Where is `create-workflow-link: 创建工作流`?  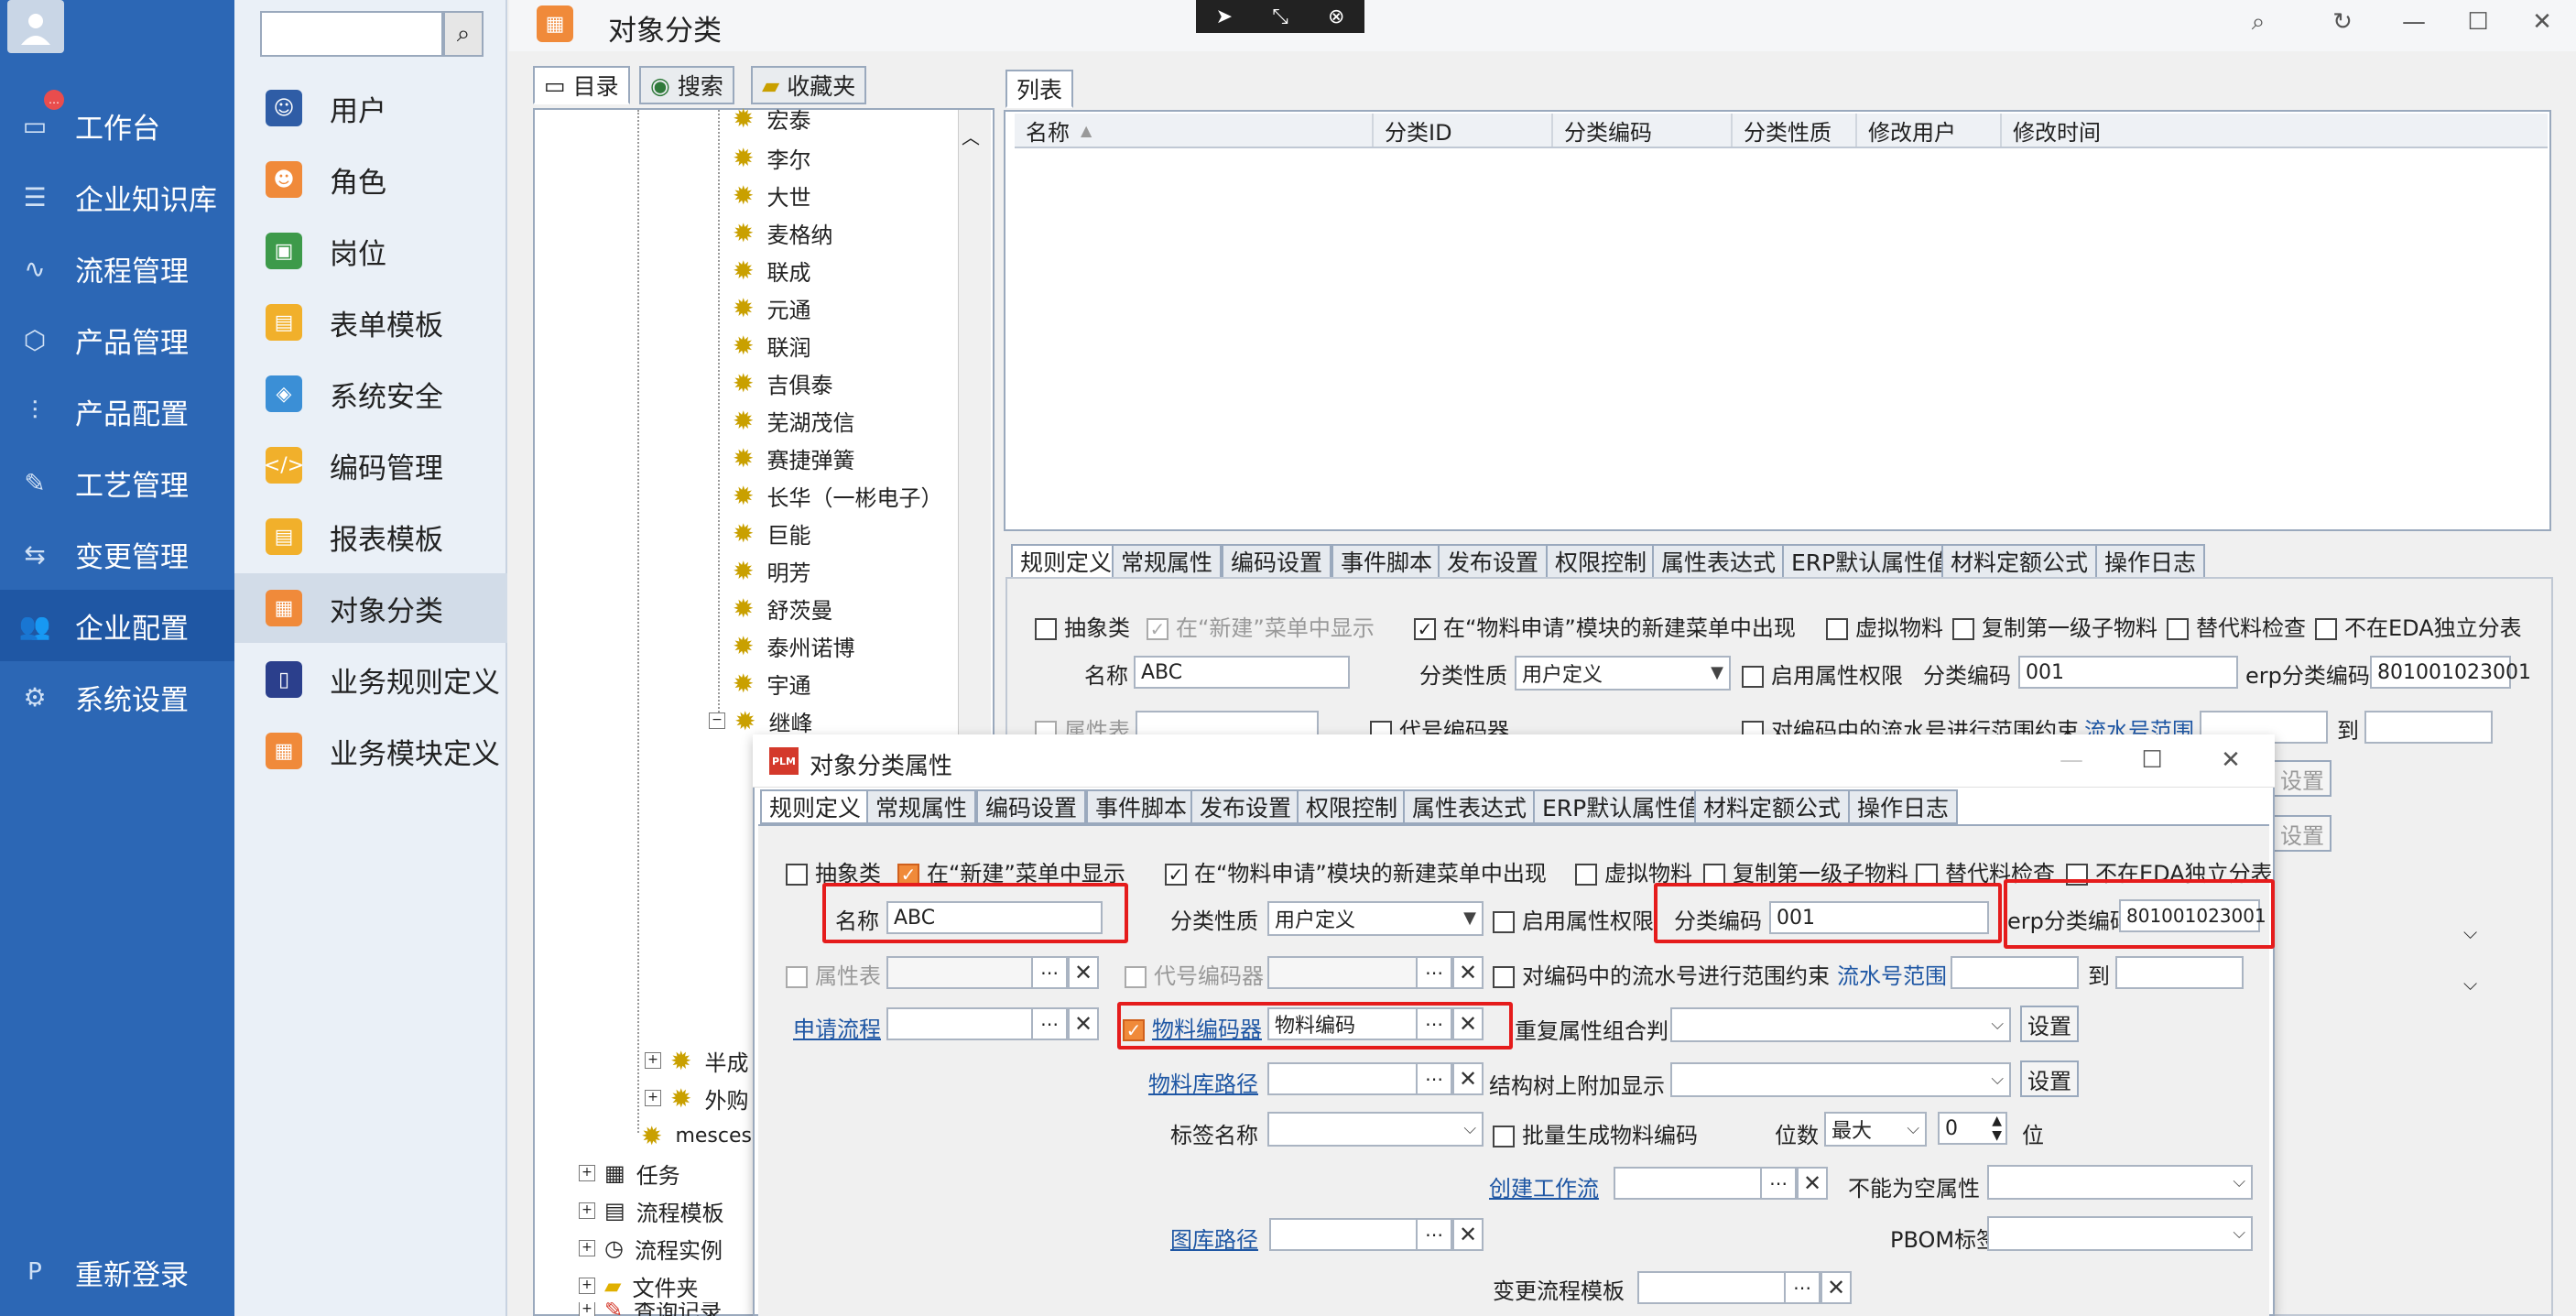
create-workflow-link: 创建工作流 is located at coordinates (1544, 1186).